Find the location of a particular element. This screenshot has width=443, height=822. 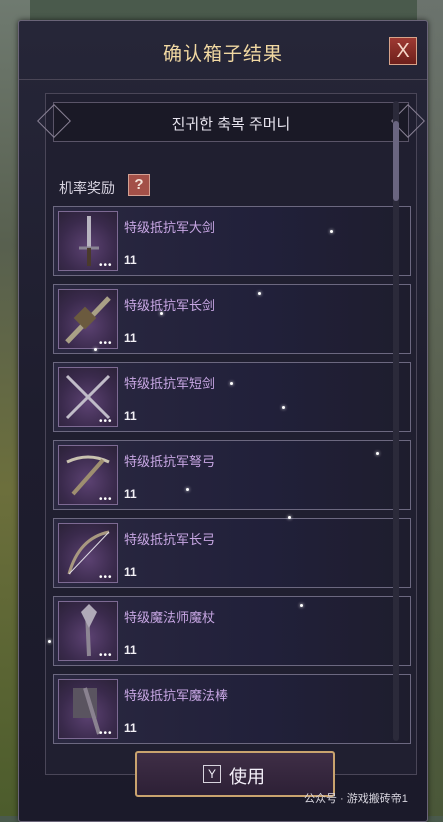

crossbow-icon: ••• is located at coordinates (88, 475).